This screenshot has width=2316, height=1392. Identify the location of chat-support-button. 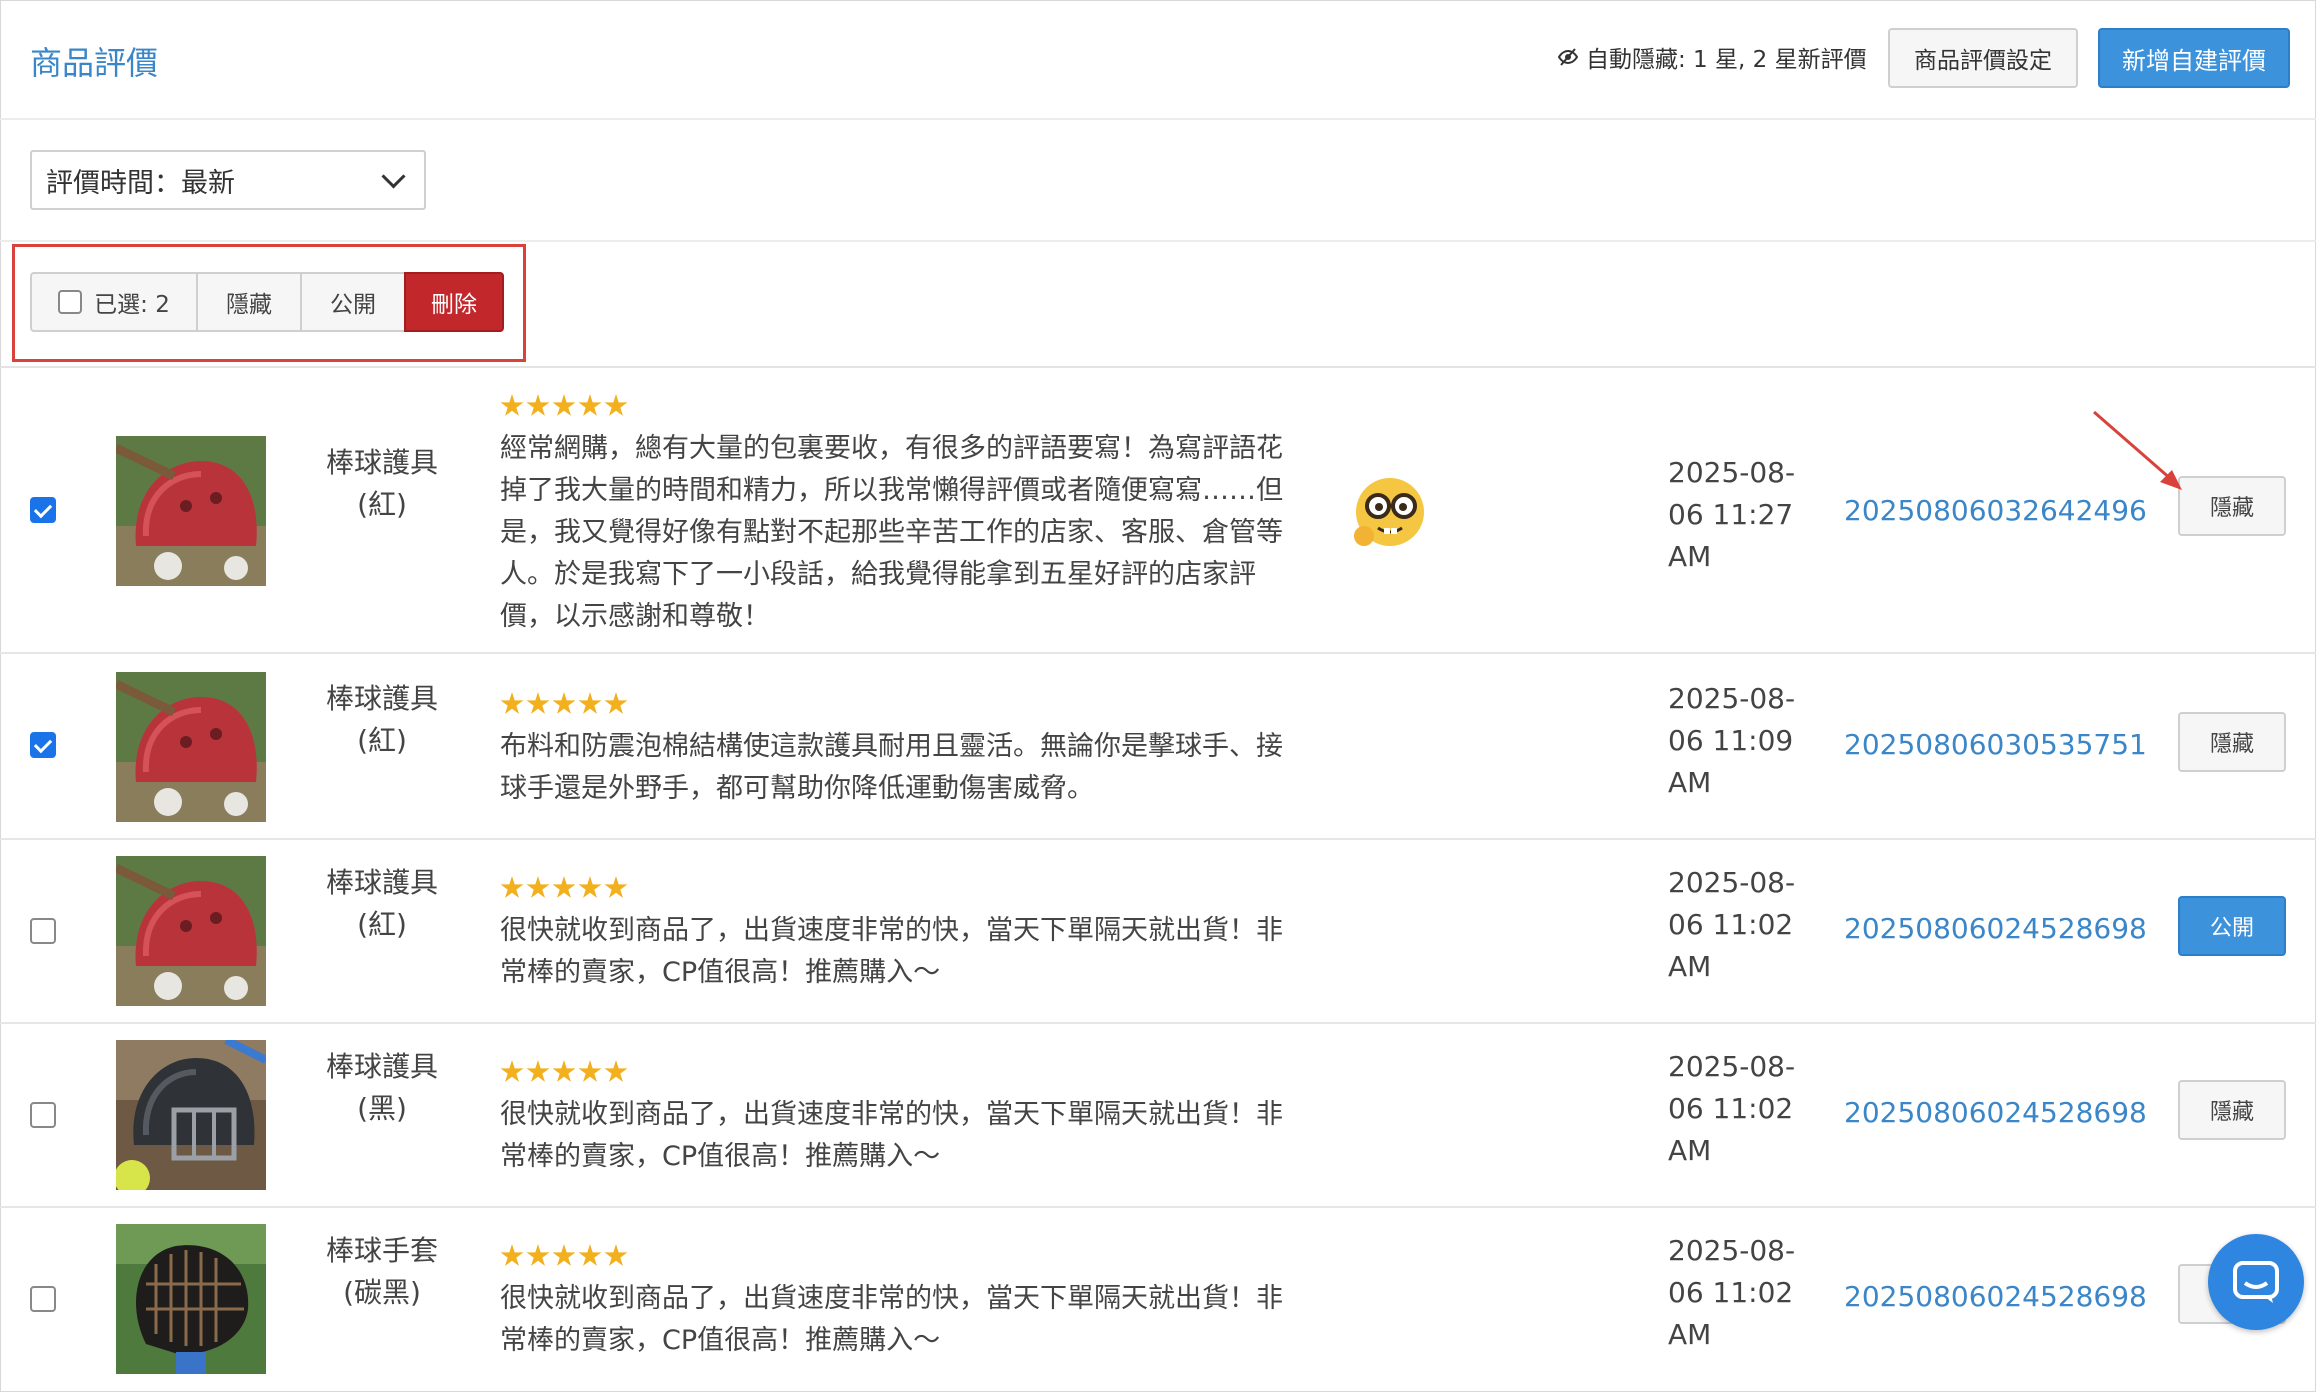
(2256, 1282).